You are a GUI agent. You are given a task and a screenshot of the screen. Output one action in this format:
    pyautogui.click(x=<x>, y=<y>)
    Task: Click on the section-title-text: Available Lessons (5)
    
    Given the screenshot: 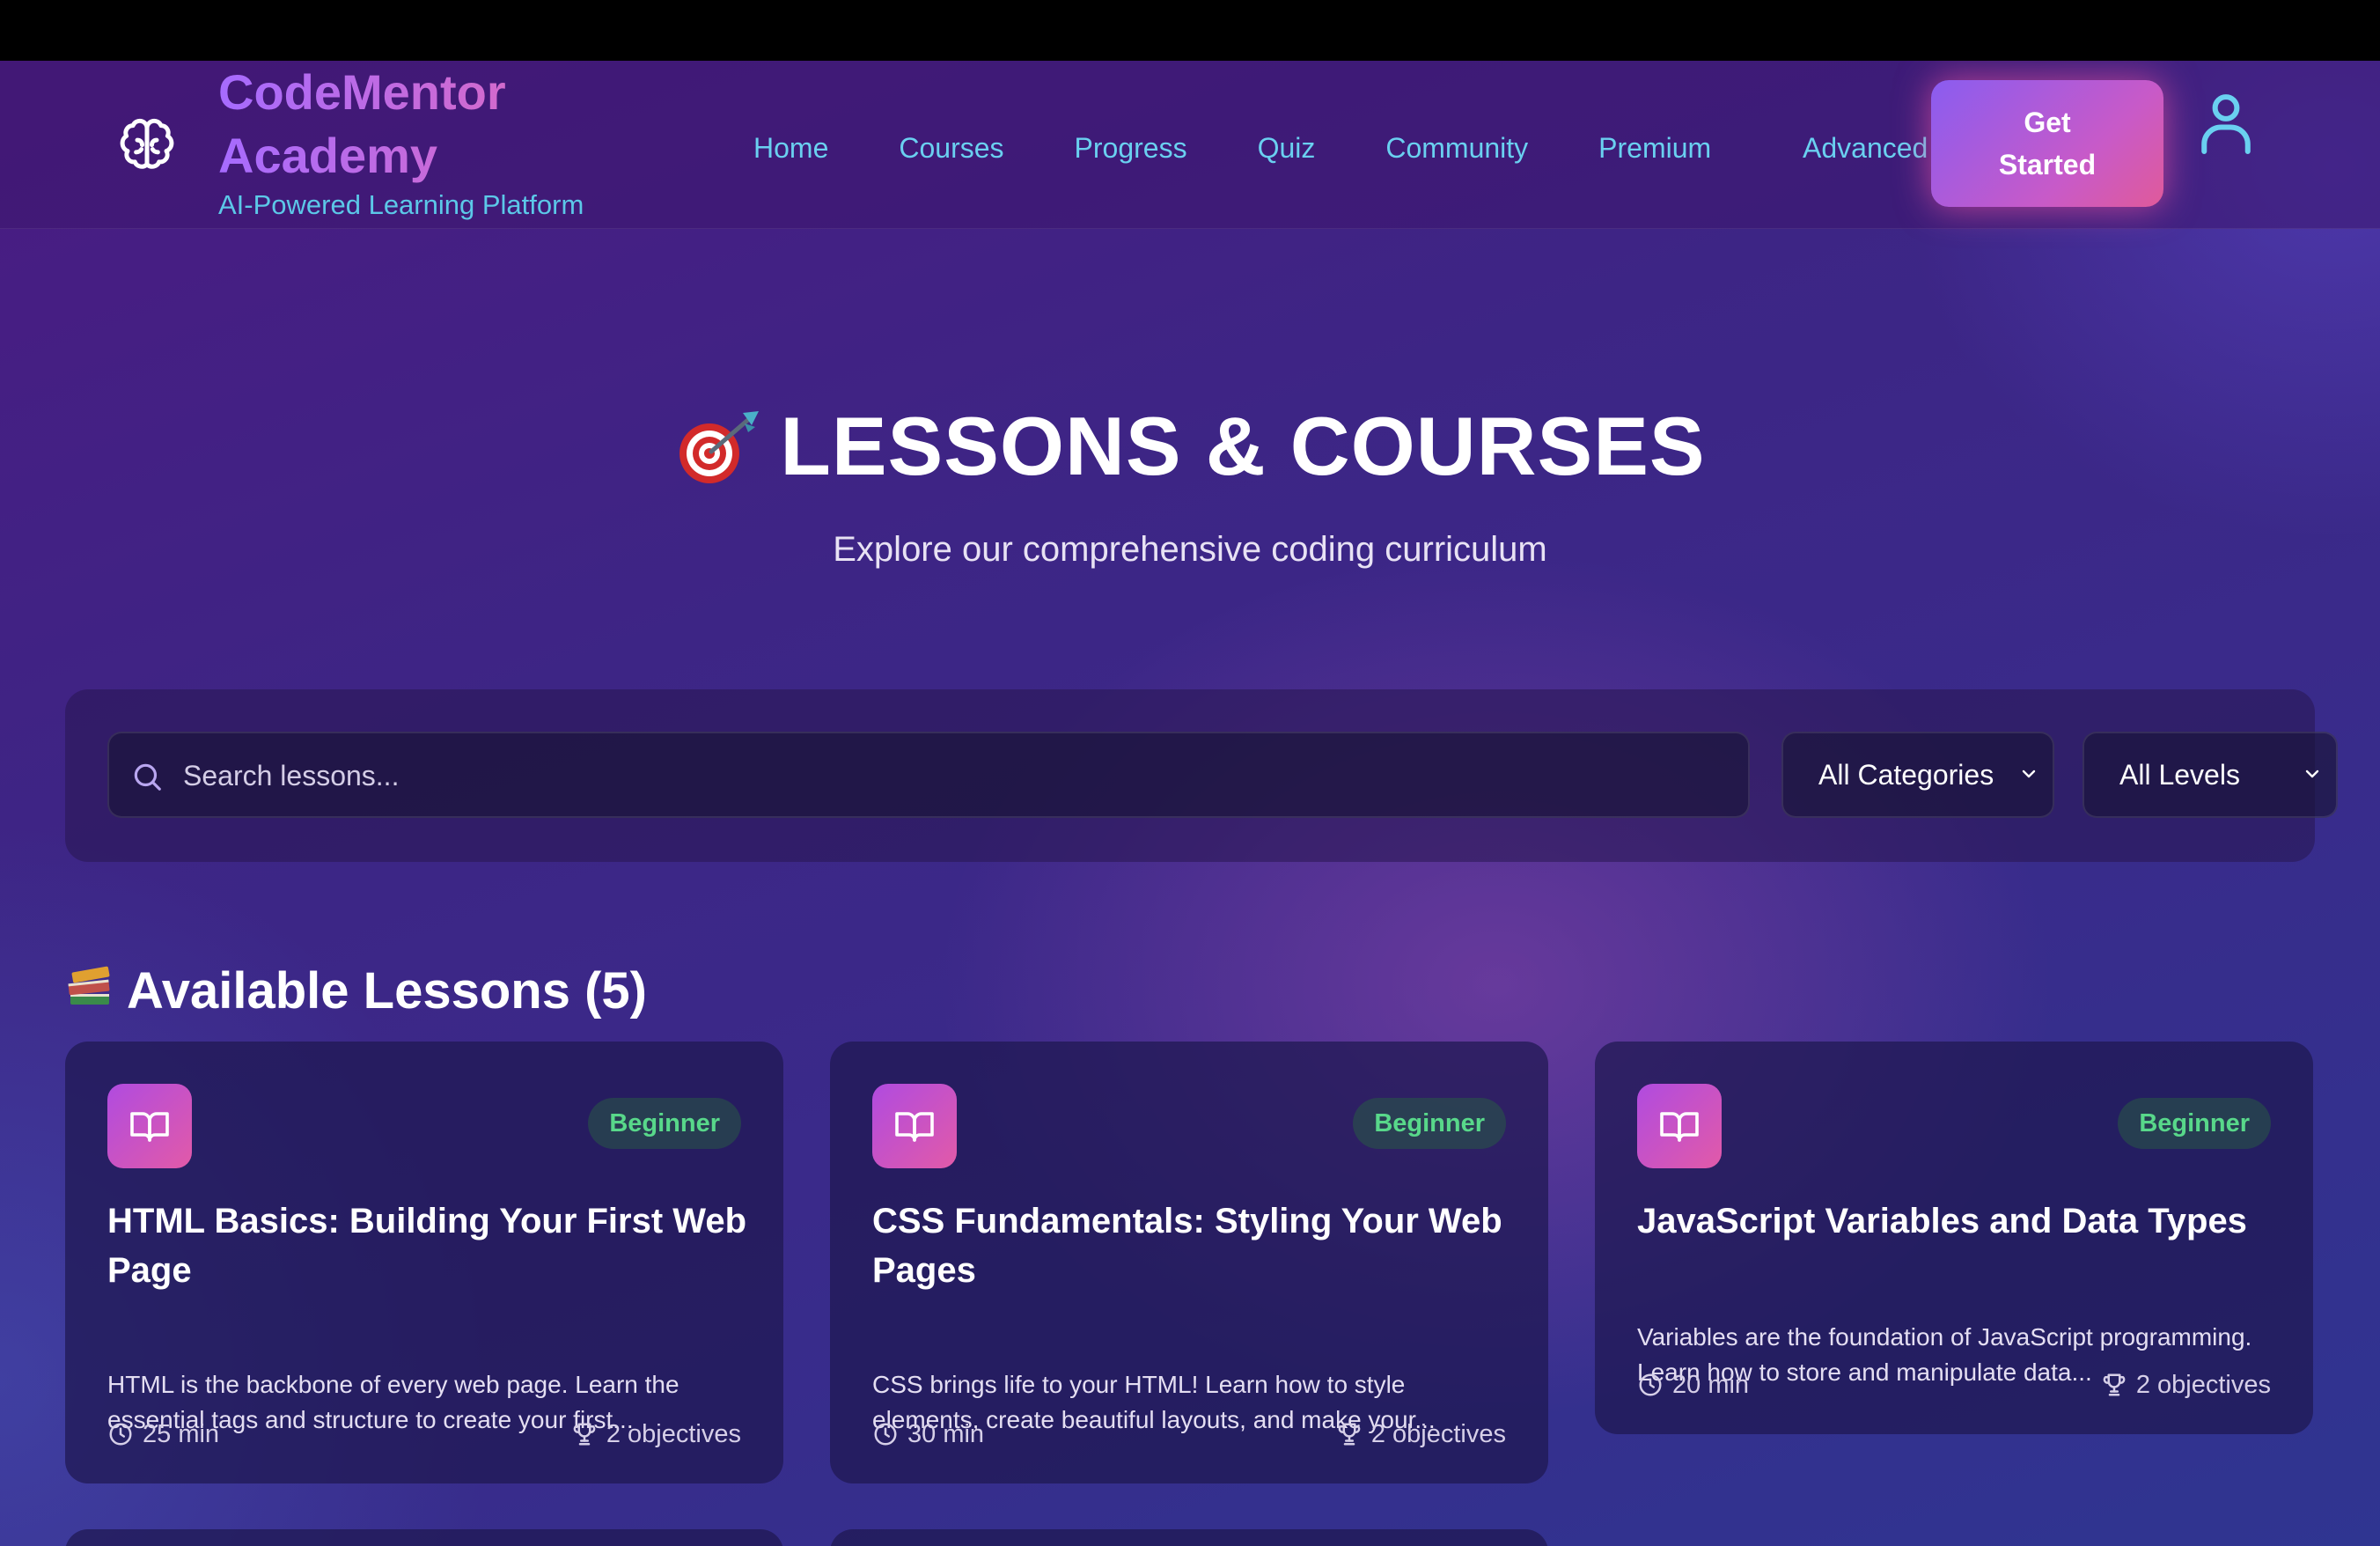 What is the action you would take?
    pyautogui.click(x=387, y=991)
    